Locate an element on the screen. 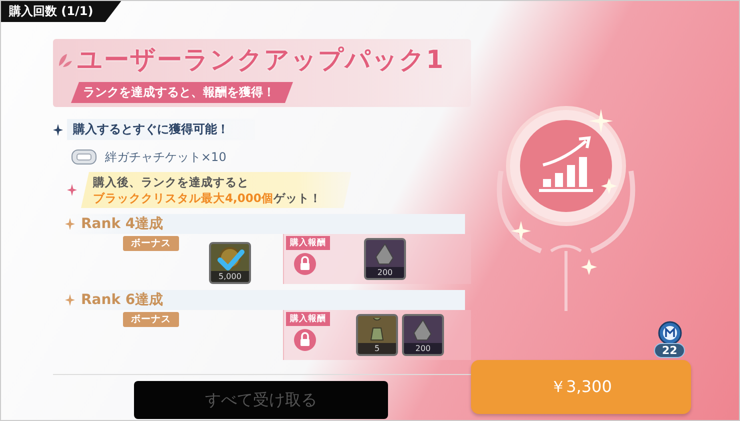 This screenshot has width=740, height=421. rank-title: Rank 6達成 is located at coordinates (122, 300).